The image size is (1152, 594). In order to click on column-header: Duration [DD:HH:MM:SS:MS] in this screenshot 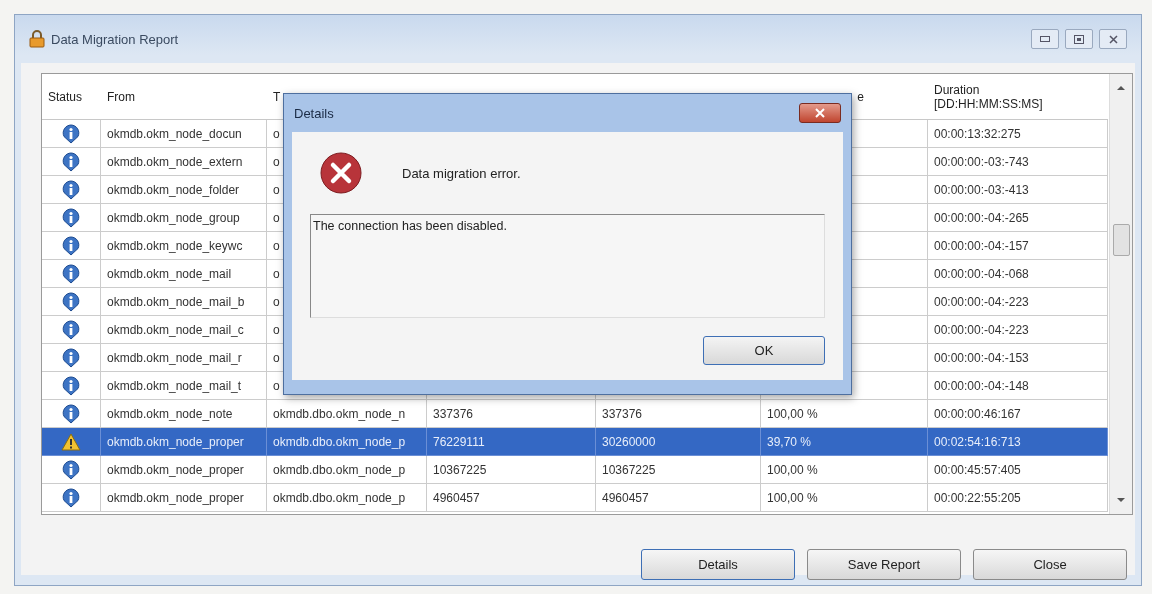, I will do `click(988, 96)`.